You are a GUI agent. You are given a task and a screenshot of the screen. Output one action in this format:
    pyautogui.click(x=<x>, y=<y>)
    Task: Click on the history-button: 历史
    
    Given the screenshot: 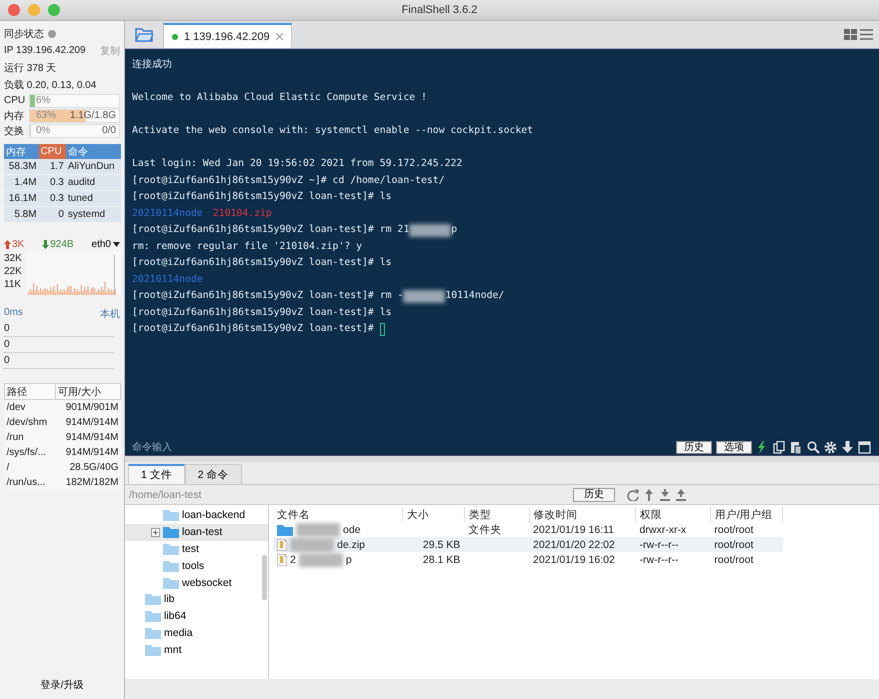 What is the action you would take?
    pyautogui.click(x=594, y=495)
    